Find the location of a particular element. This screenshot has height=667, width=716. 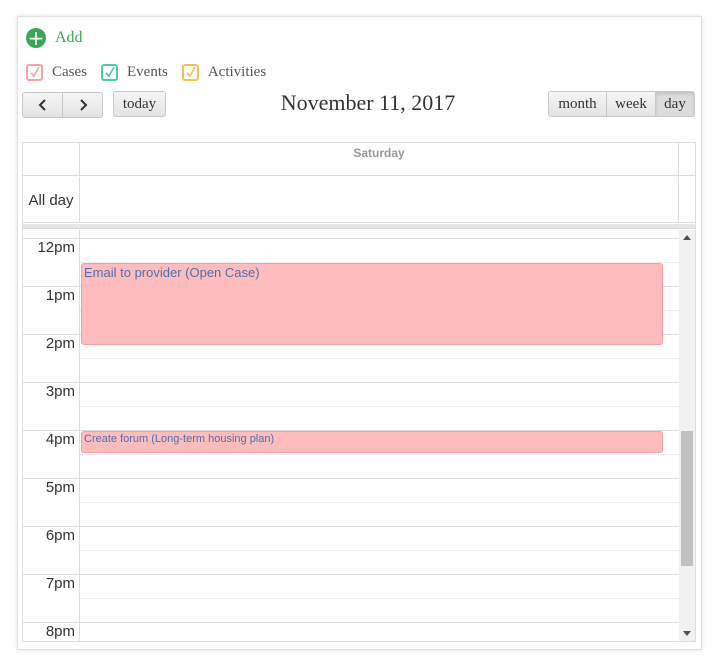

prev-button is located at coordinates (42, 105).